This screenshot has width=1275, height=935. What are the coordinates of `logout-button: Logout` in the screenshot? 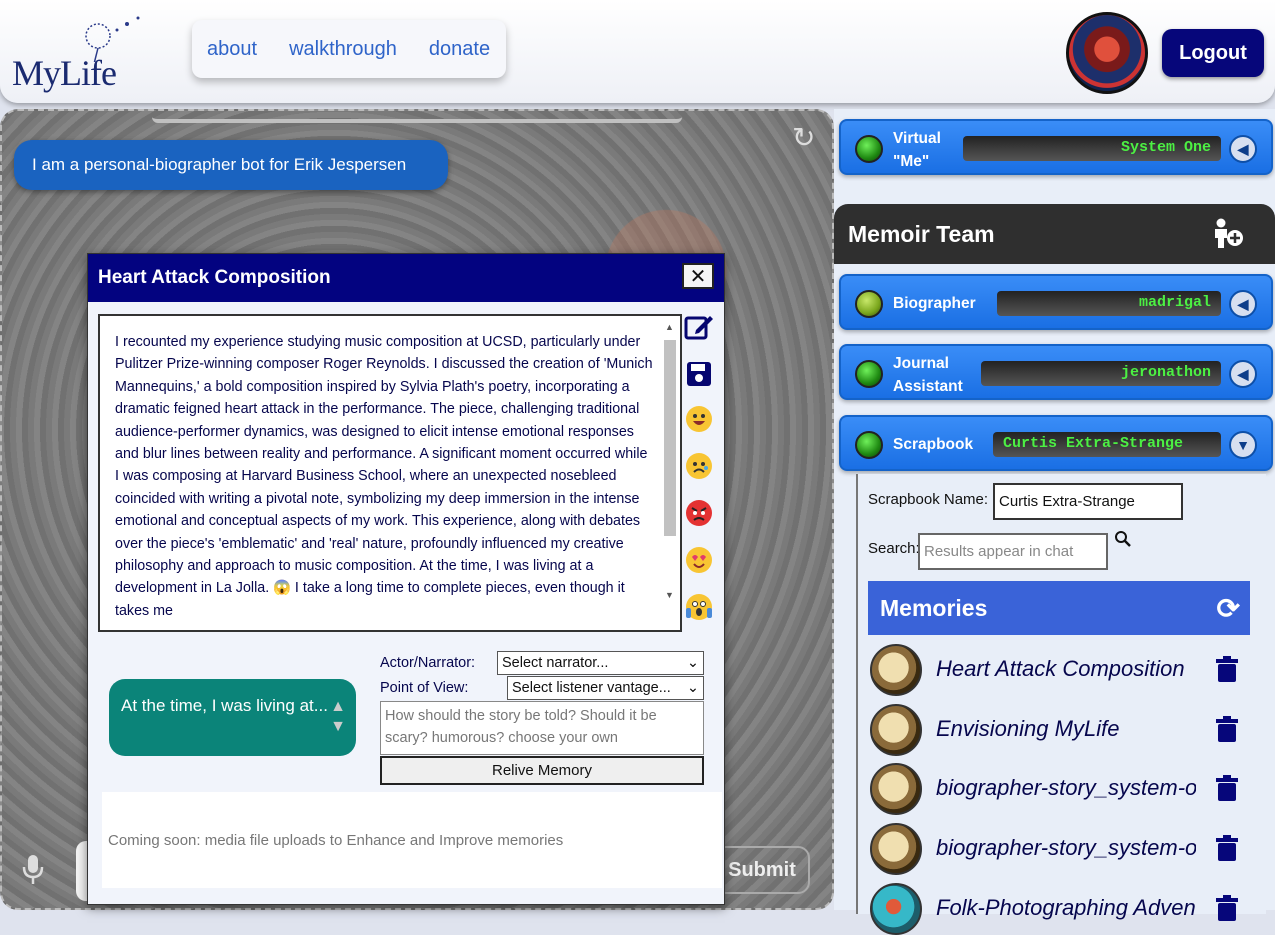 It's located at (1213, 53).